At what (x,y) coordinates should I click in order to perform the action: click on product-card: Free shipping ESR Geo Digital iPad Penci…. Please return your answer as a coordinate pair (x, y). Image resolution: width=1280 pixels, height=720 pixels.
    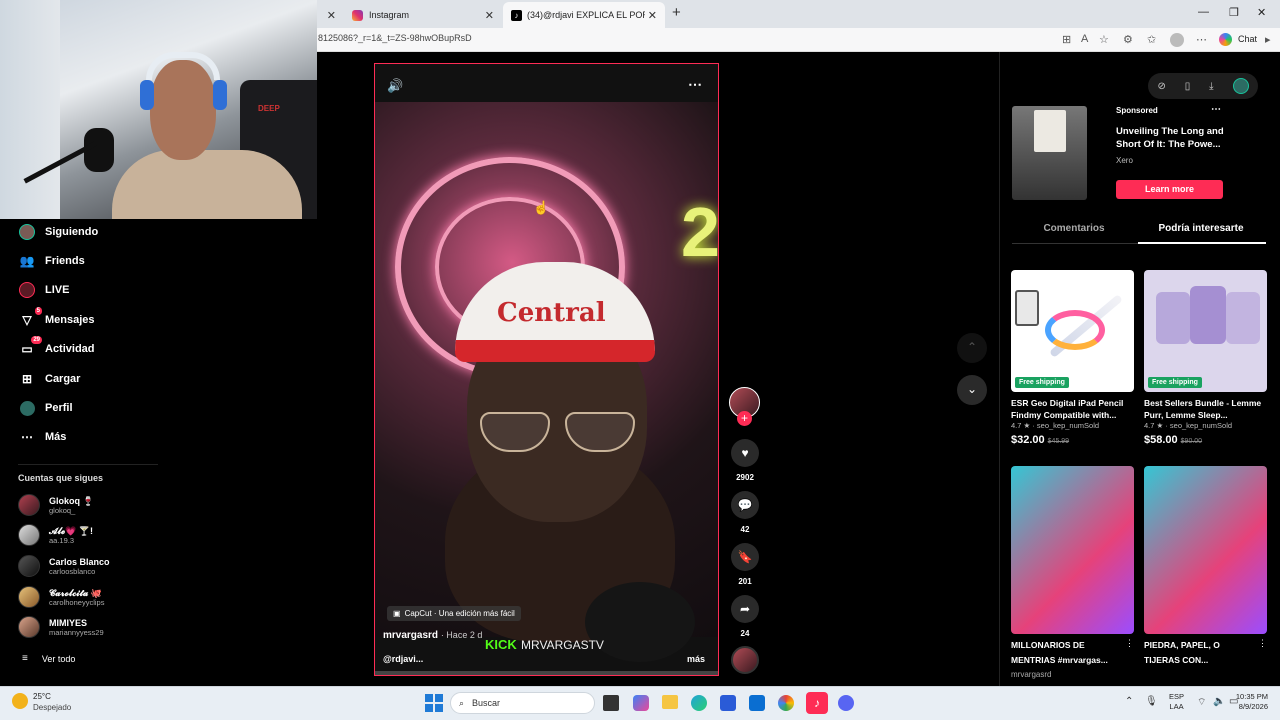
    Looking at the image, I should click on (1072, 358).